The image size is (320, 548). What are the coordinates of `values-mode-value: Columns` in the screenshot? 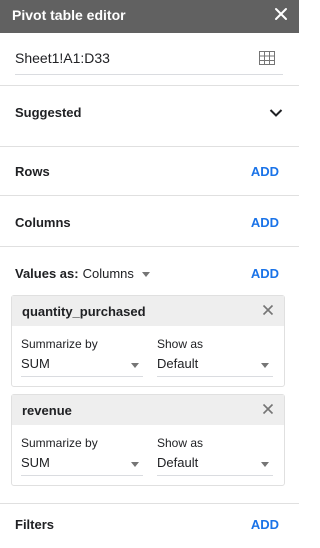 It's located at (108, 273).